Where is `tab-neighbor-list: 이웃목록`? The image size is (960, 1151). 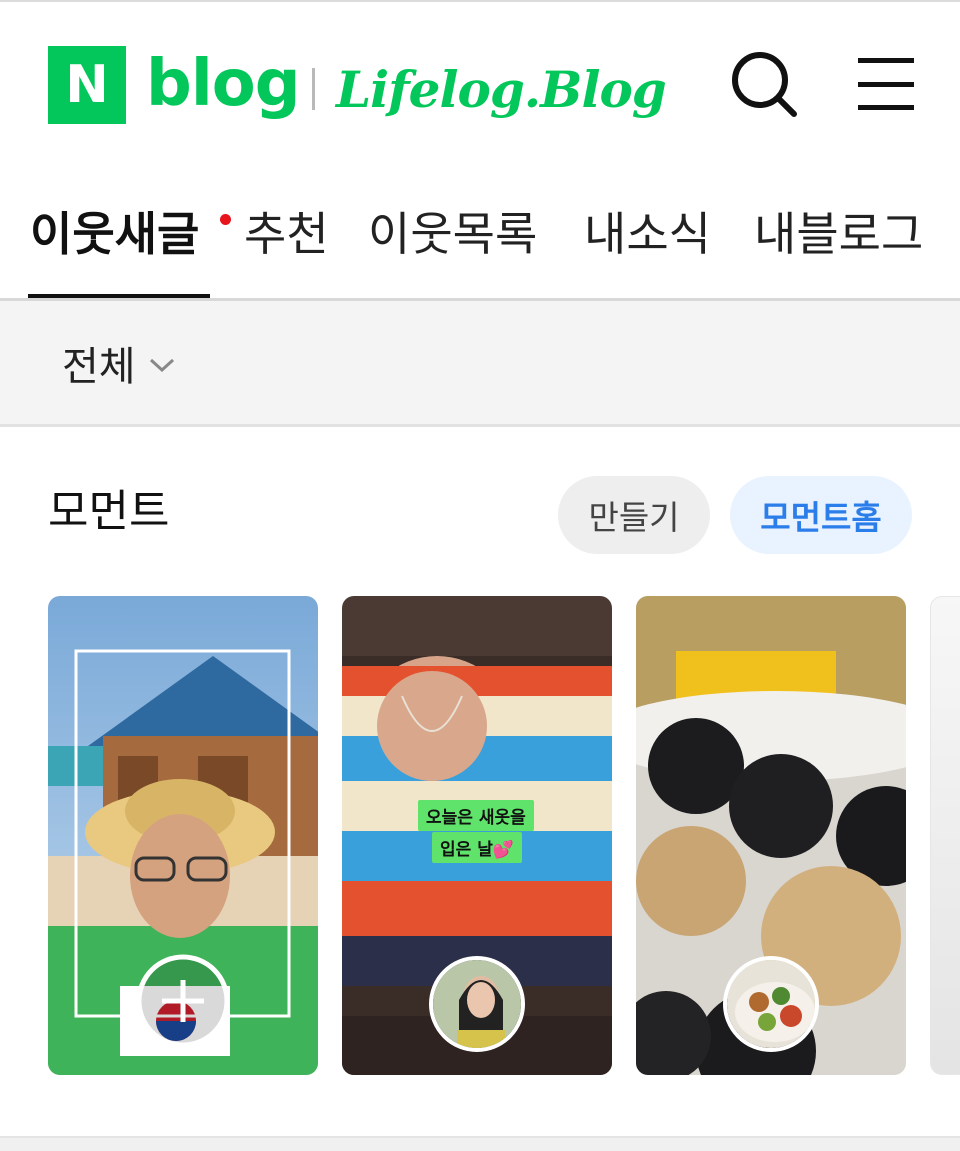
tab-neighbor-list: 이웃목록 is located at coordinates (452, 234).